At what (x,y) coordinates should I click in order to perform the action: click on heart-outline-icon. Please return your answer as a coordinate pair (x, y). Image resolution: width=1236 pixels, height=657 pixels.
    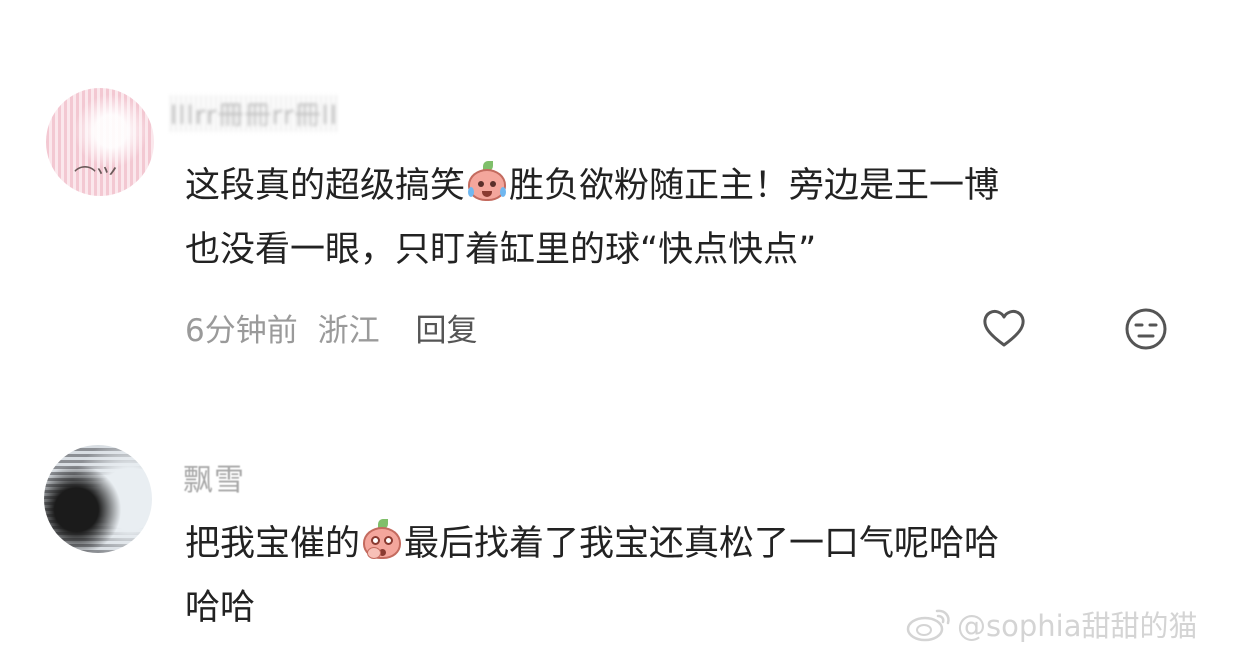
    Looking at the image, I should click on (1004, 329).